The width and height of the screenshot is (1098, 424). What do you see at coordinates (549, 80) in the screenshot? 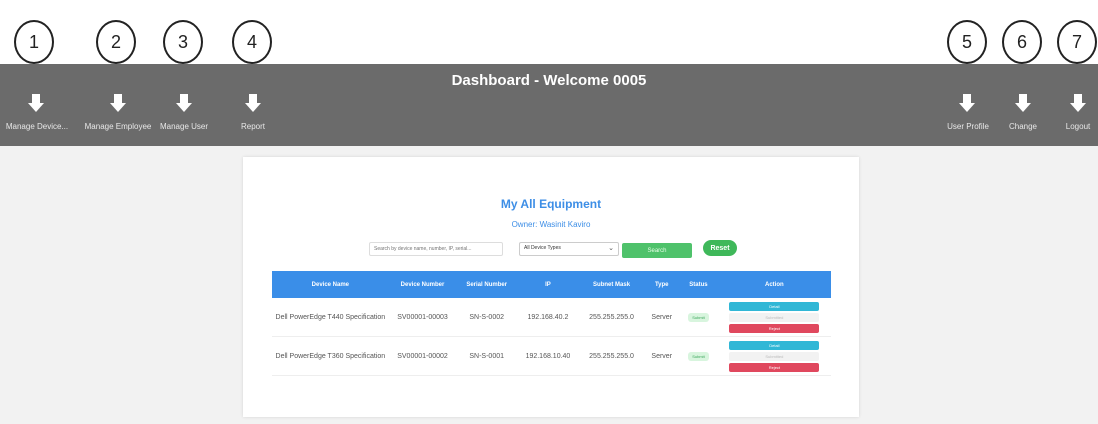
I see `page-title: Dashboard - Welcome 0005` at bounding box center [549, 80].